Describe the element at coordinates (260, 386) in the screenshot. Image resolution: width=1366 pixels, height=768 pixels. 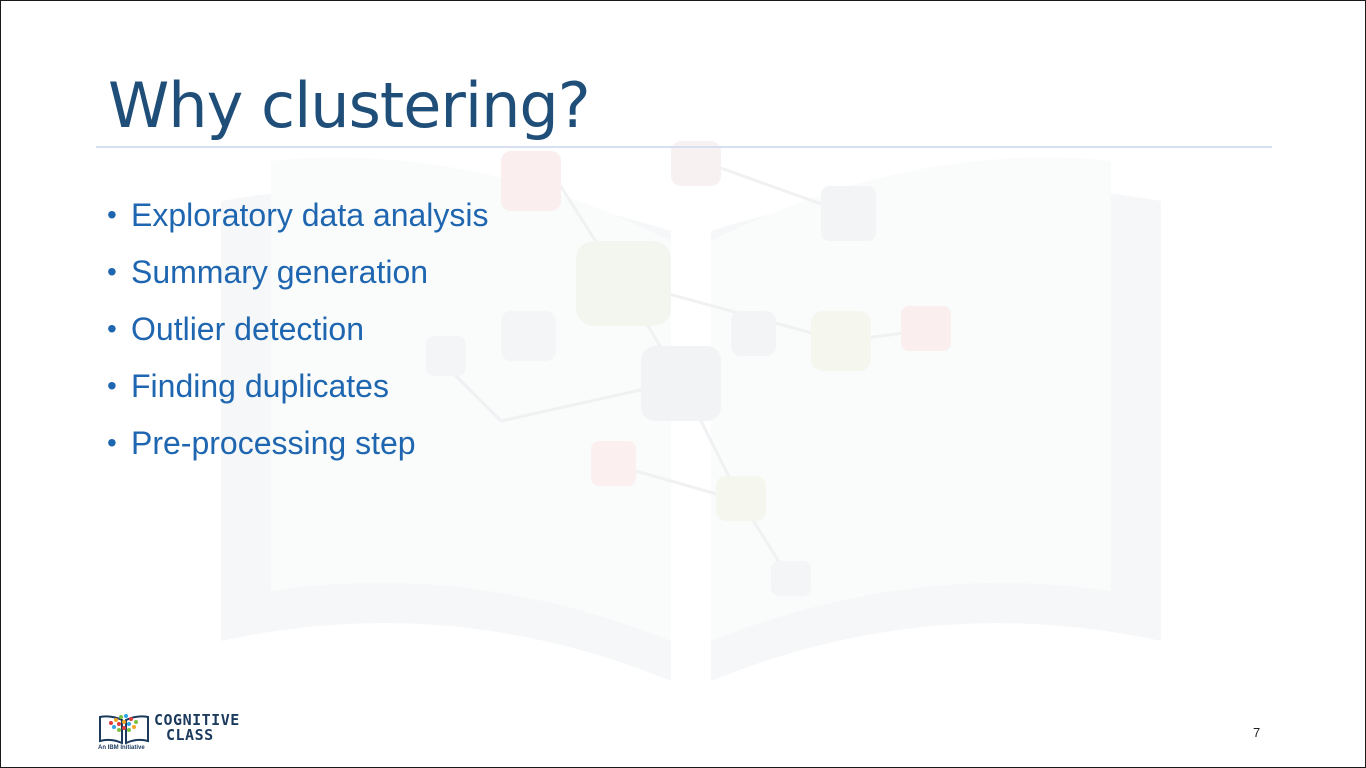
I see `bullet-text: Finding duplicates` at that location.